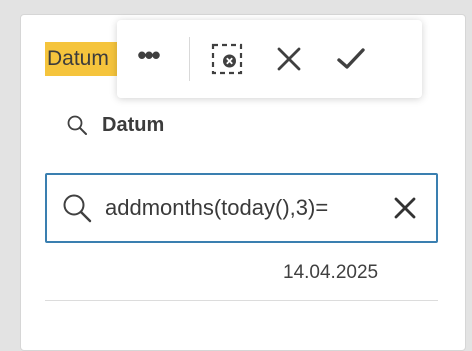 Image resolution: width=472 pixels, height=351 pixels. What do you see at coordinates (133, 124) in the screenshot?
I see `search-label-text: Datum` at bounding box center [133, 124].